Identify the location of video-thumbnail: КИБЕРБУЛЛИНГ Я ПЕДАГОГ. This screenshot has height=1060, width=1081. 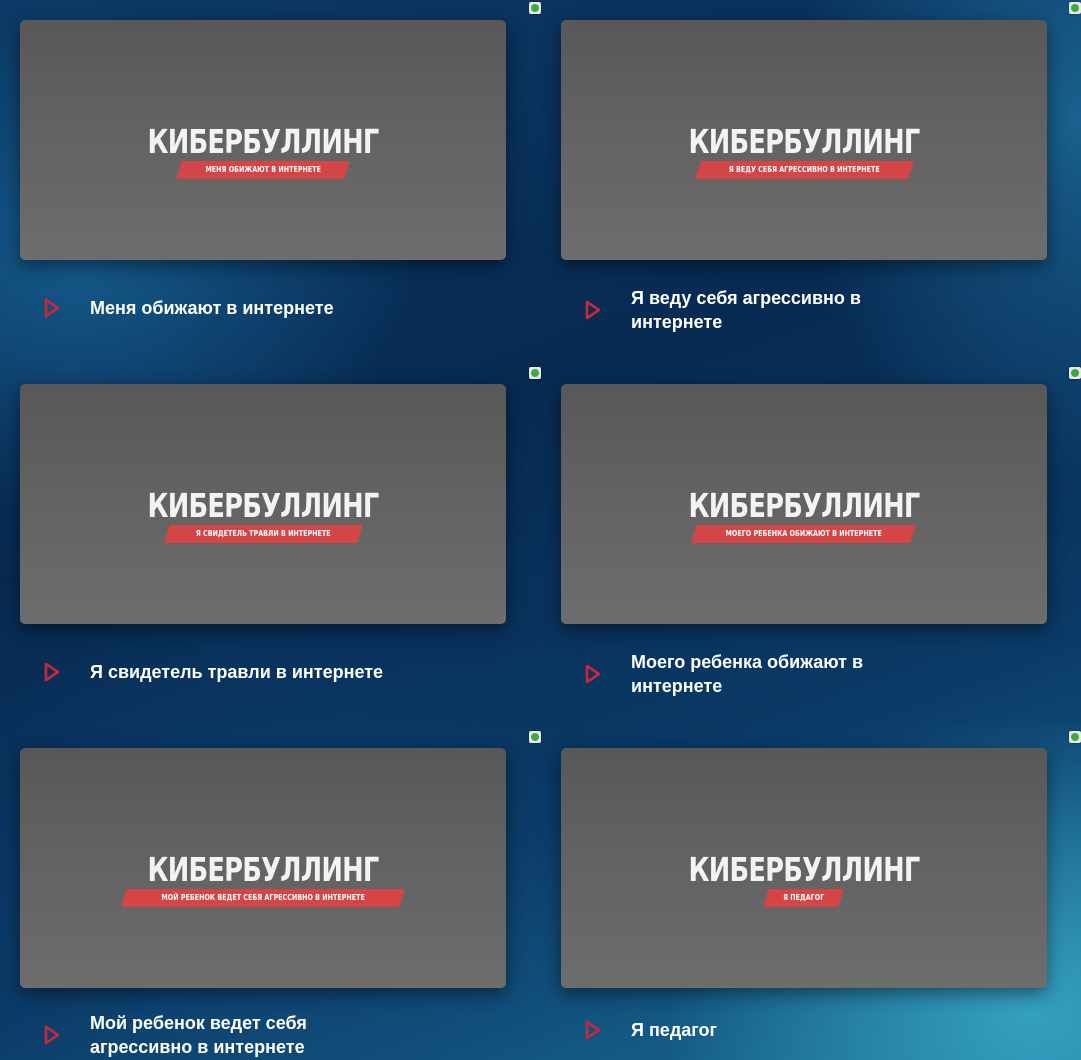
(804, 868).